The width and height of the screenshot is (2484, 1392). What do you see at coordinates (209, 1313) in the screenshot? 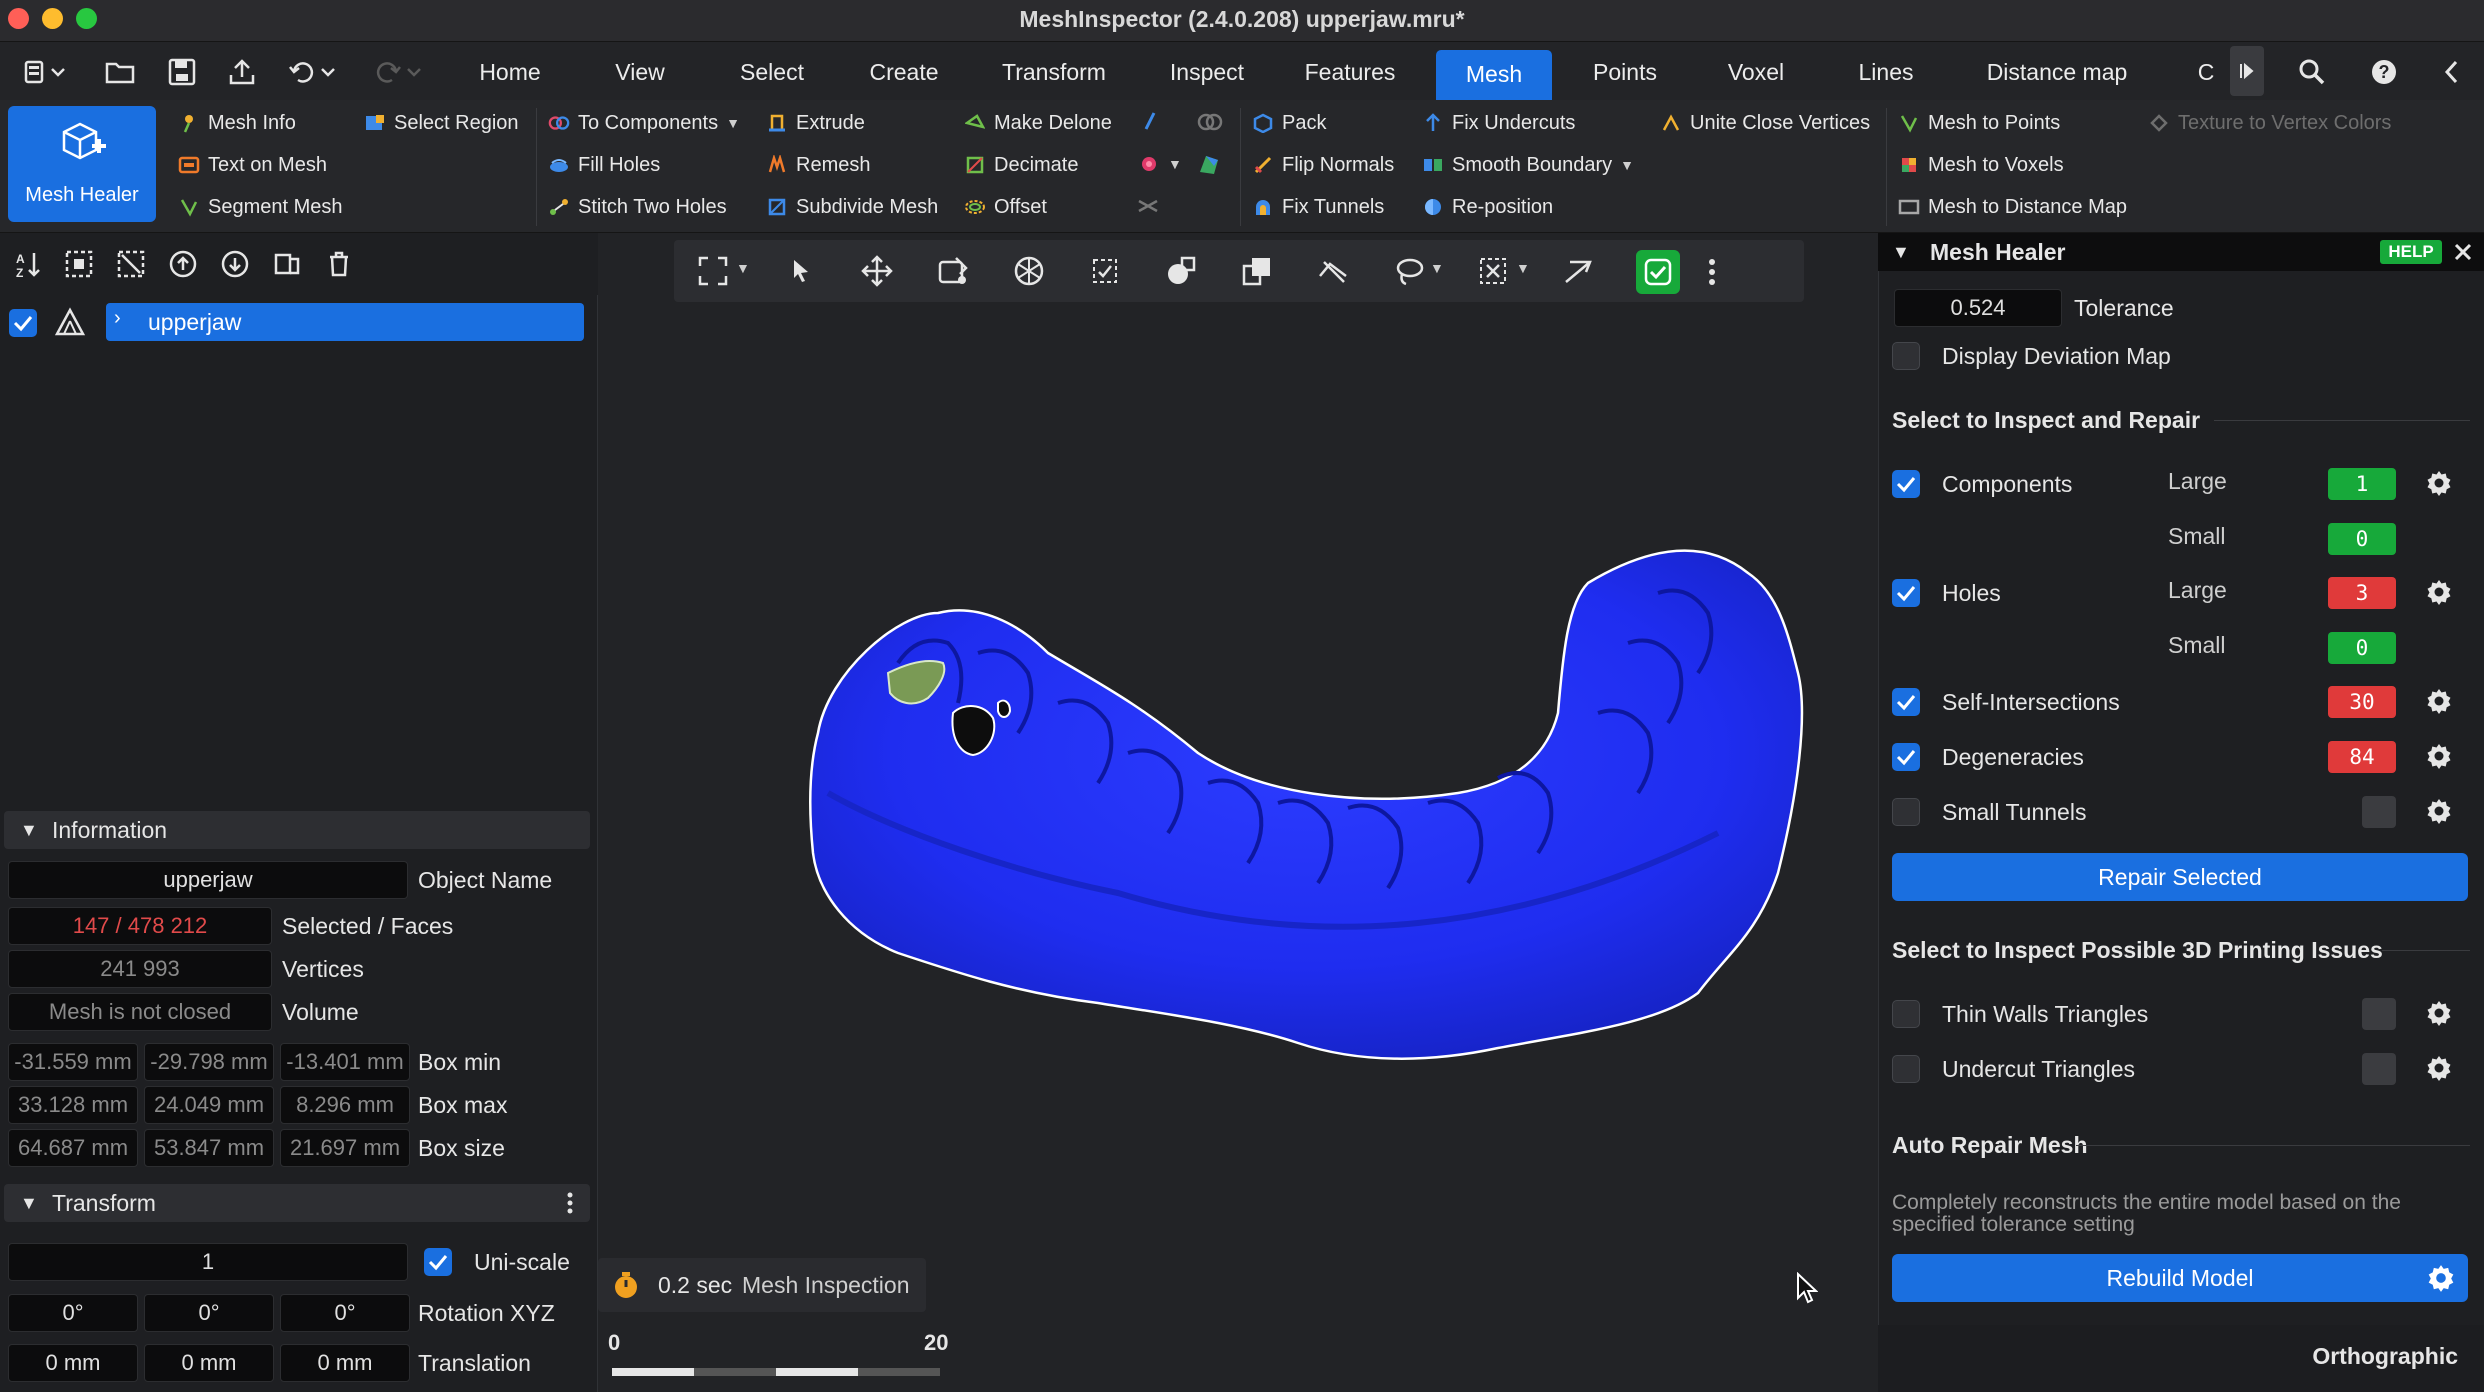
I see `rotation-y-field: 0°` at bounding box center [209, 1313].